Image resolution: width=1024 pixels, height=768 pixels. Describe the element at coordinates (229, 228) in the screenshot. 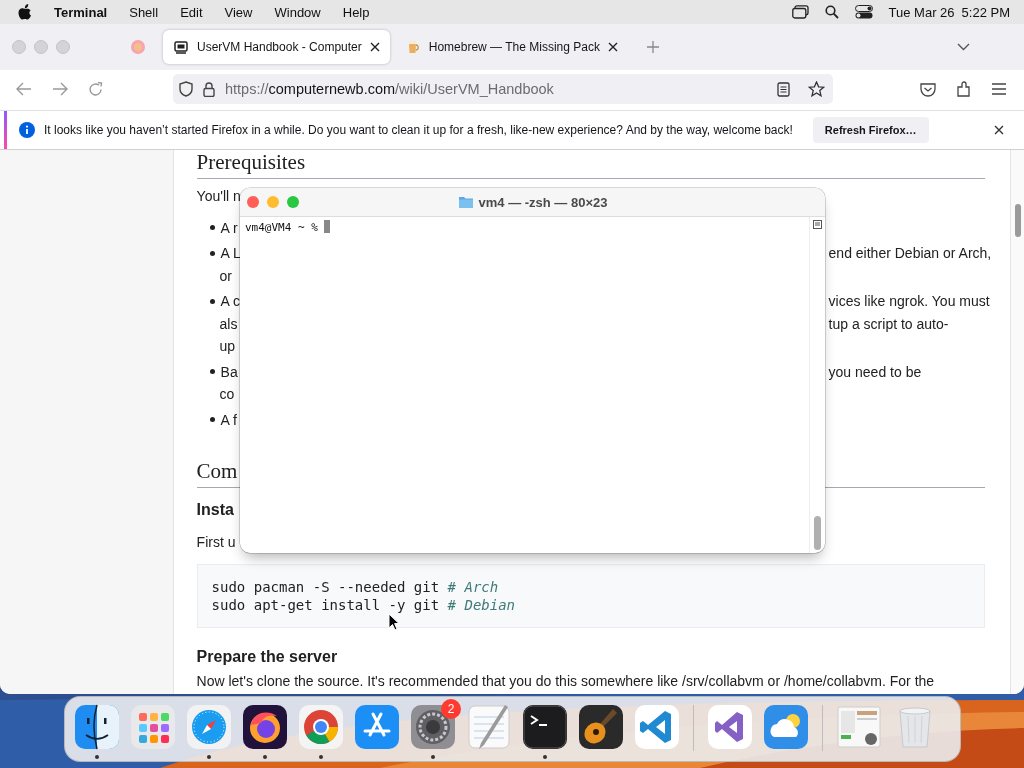

I see `list-item-text: A r` at that location.